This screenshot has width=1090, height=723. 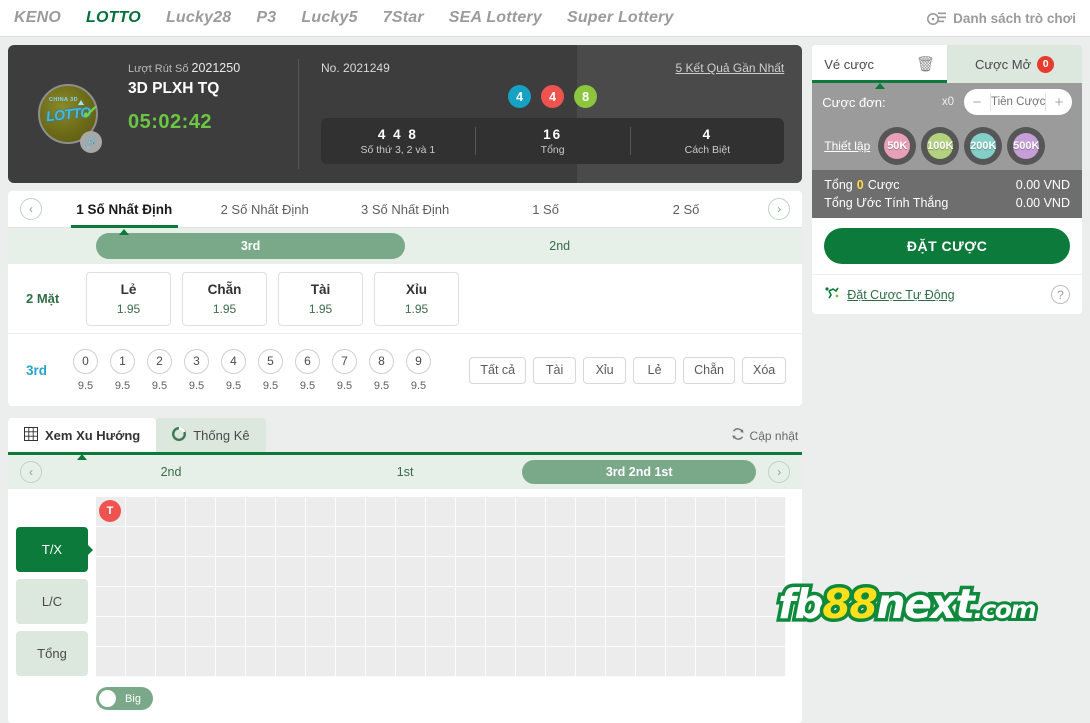 I want to click on number-cell-2: 2 9.5, so click(x=159, y=370).